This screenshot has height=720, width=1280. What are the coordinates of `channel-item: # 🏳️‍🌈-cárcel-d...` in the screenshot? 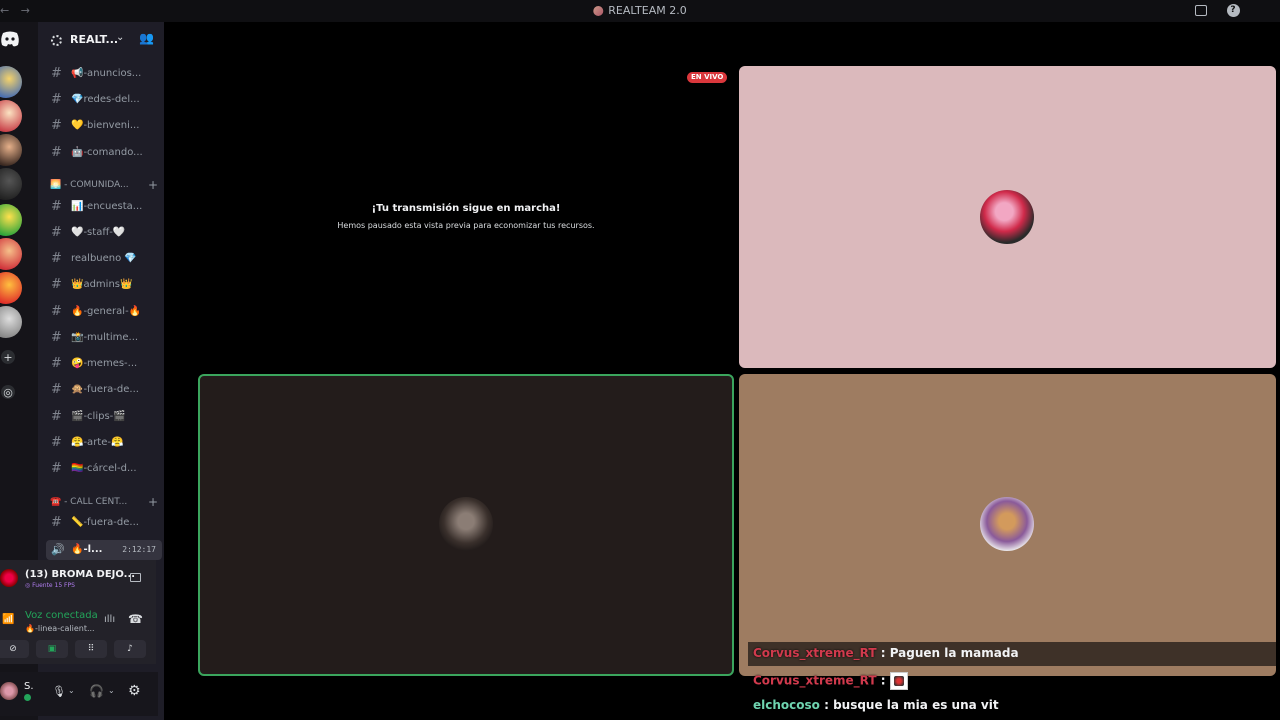 It's located at (104, 469).